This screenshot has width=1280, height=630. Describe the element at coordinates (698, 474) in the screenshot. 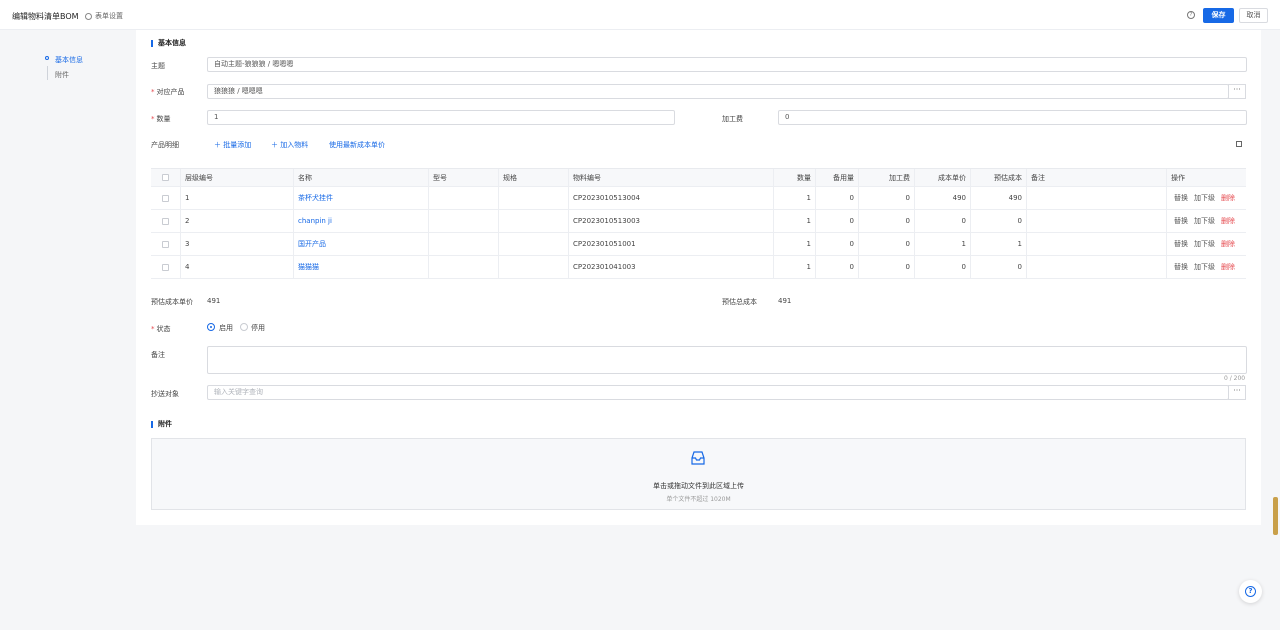

I see `upload-dropzone: 单击或拖动文件到此区域上传 单个文件不超过 1020M` at that location.